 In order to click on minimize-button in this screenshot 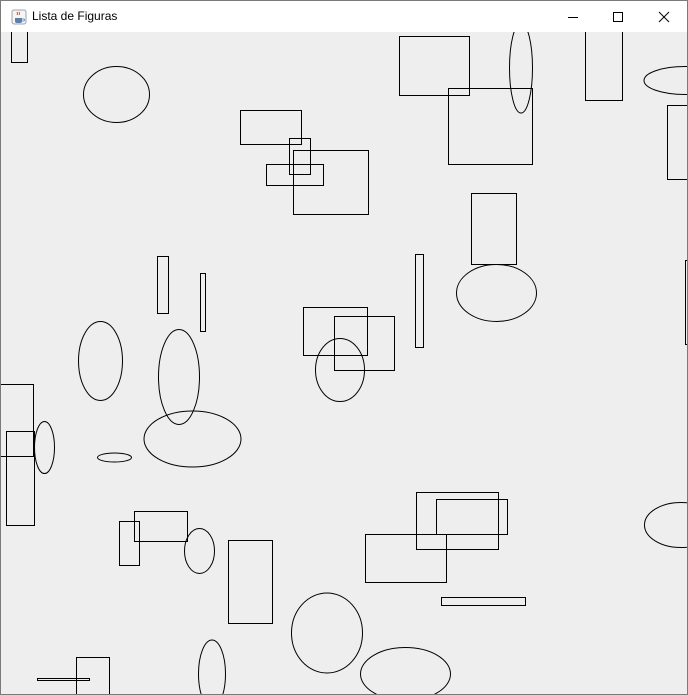, I will do `click(573, 16)`.